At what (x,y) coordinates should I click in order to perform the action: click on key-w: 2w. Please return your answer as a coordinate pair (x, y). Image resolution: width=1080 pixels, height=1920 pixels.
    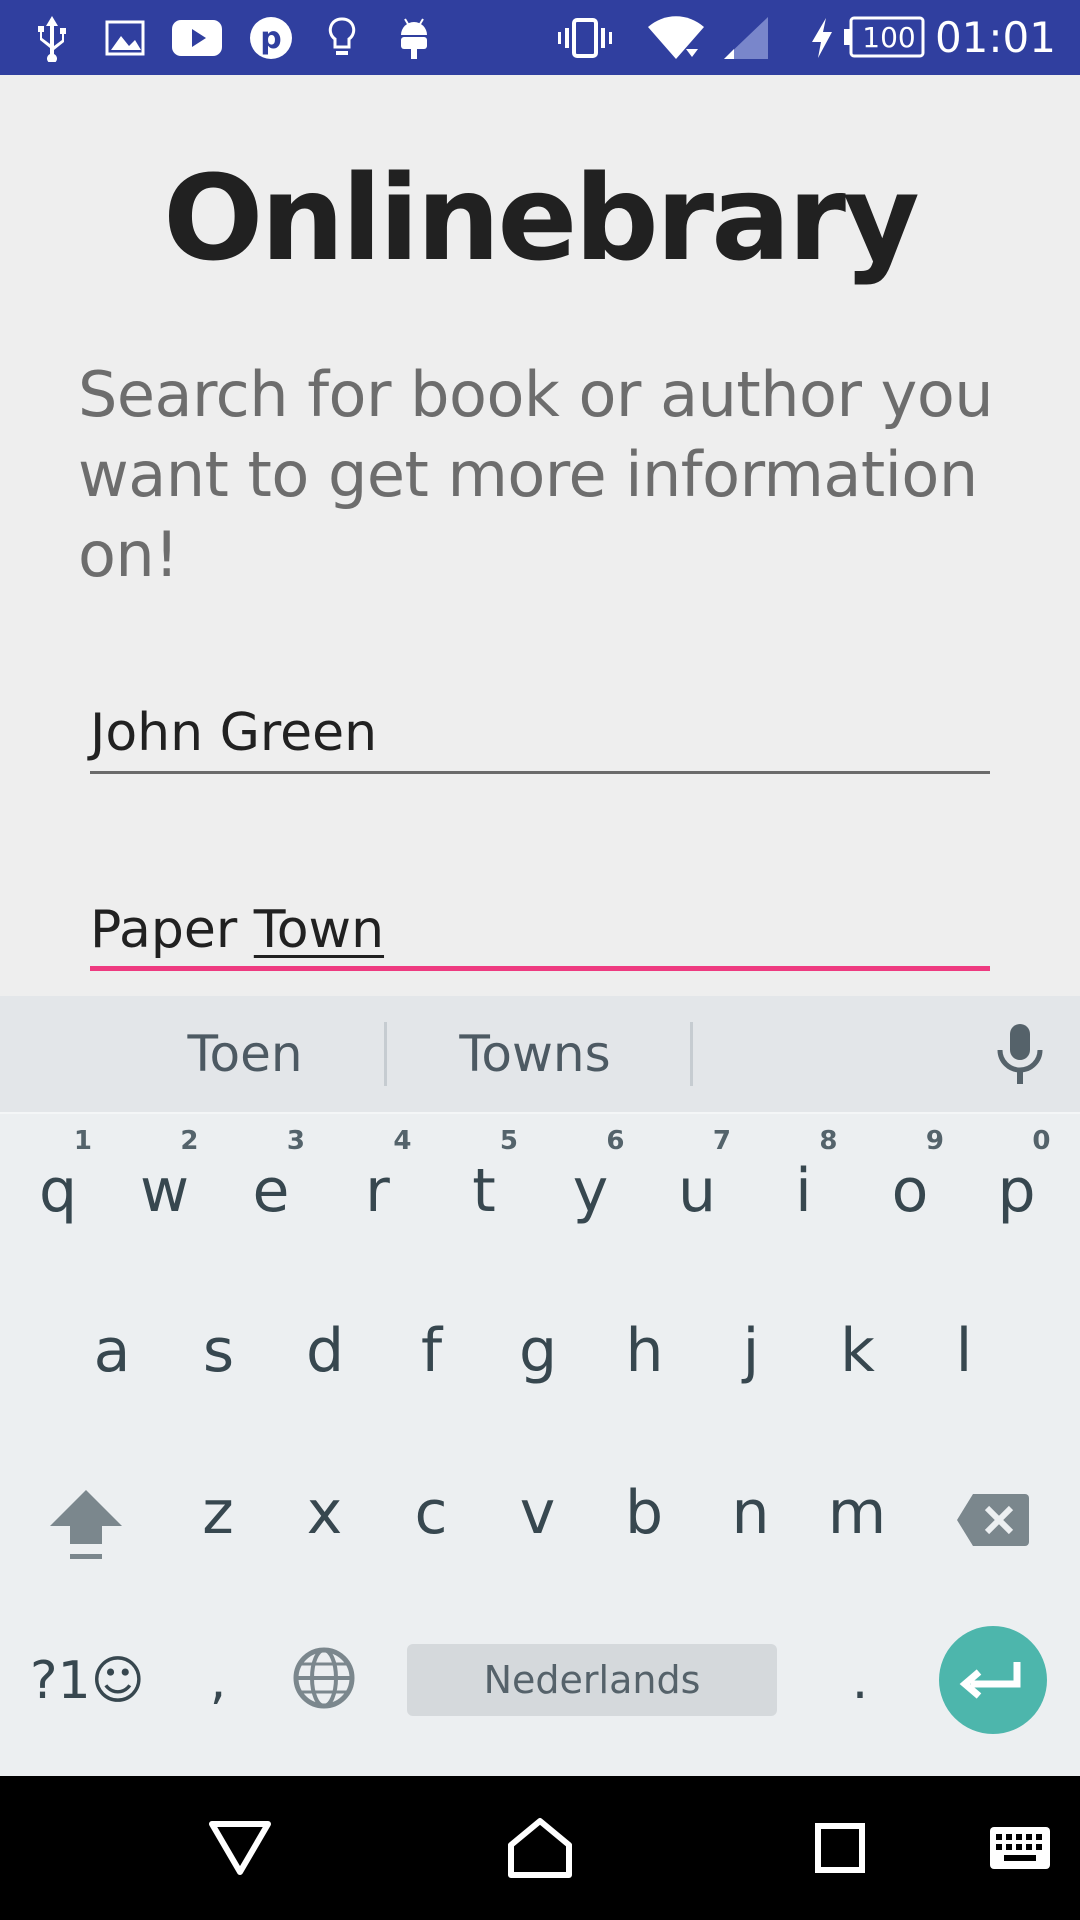
    Looking at the image, I should click on (165, 1186).